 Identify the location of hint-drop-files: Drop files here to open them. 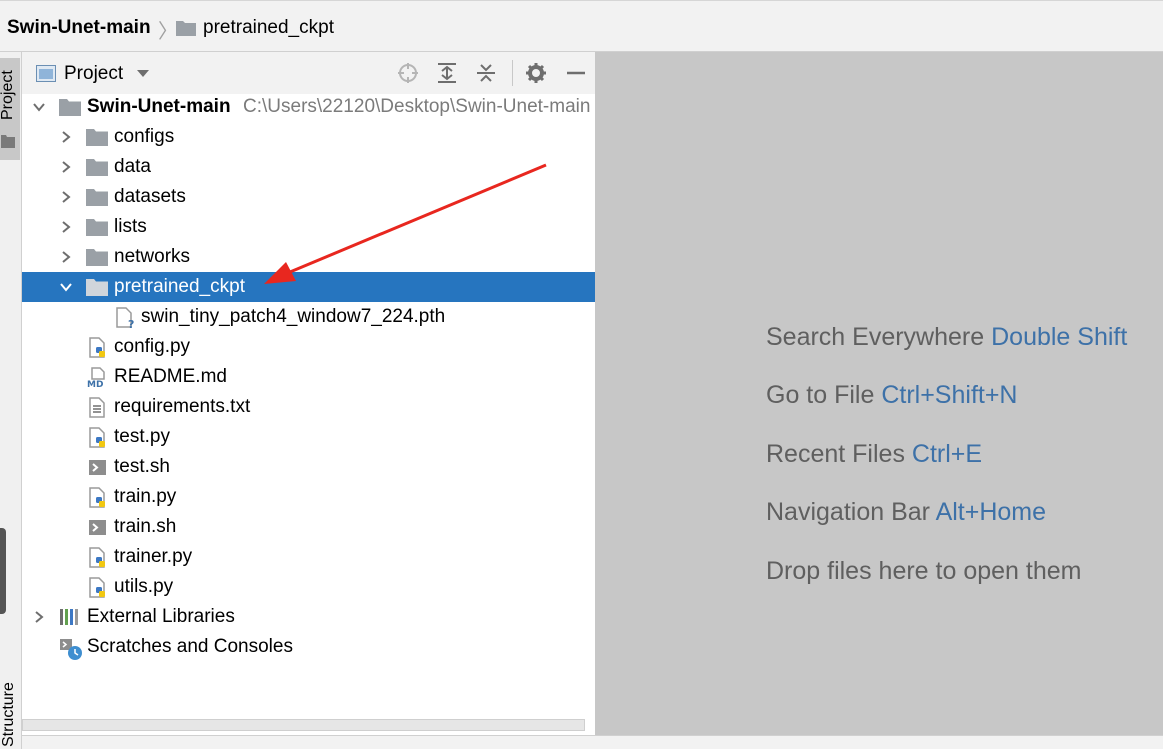
(923, 571).